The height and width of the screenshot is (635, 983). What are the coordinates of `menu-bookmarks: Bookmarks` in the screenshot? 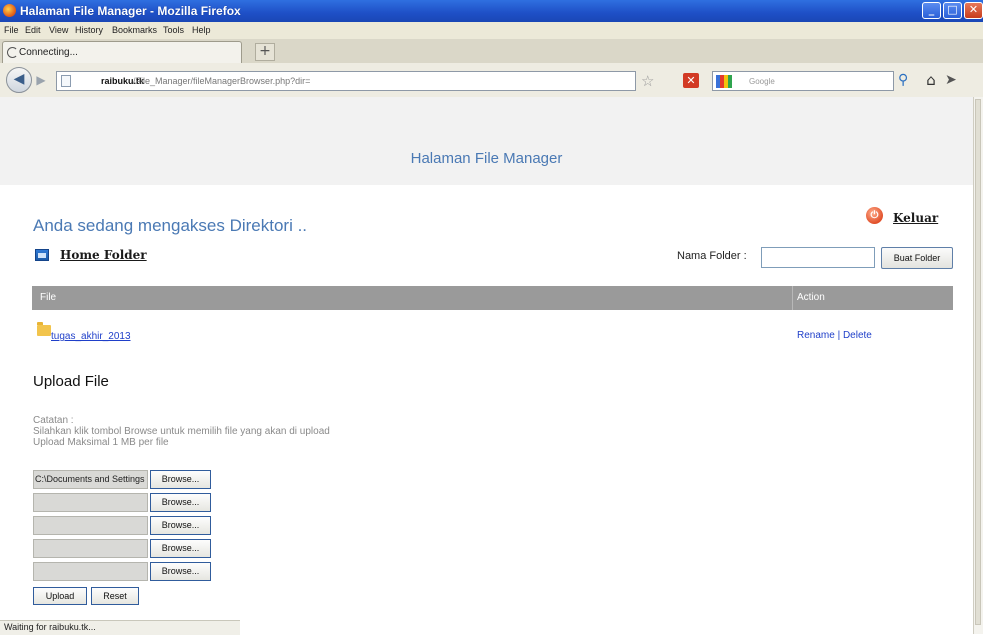 It's located at (134, 30).